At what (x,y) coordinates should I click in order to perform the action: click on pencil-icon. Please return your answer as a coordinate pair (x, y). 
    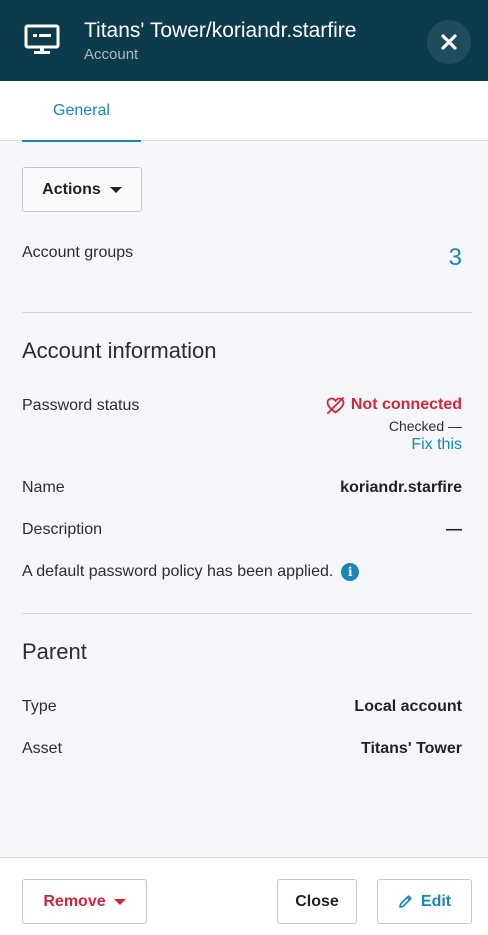
    Looking at the image, I should click on (405, 901).